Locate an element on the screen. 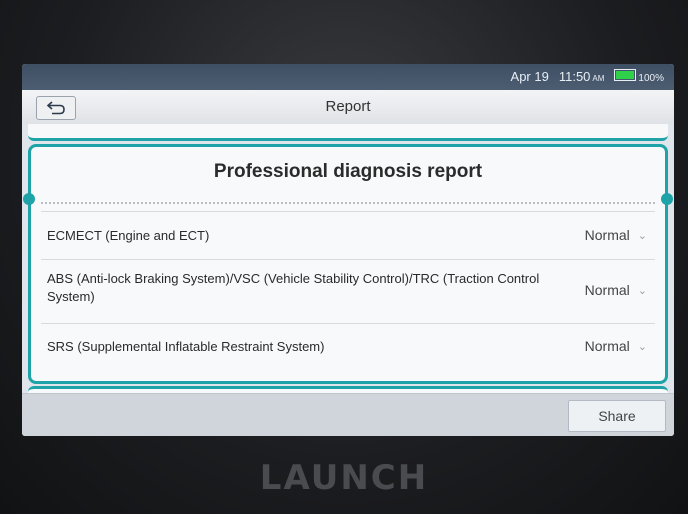 The image size is (688, 514). device-brand-logo: LAUNCH is located at coordinates (344, 478).